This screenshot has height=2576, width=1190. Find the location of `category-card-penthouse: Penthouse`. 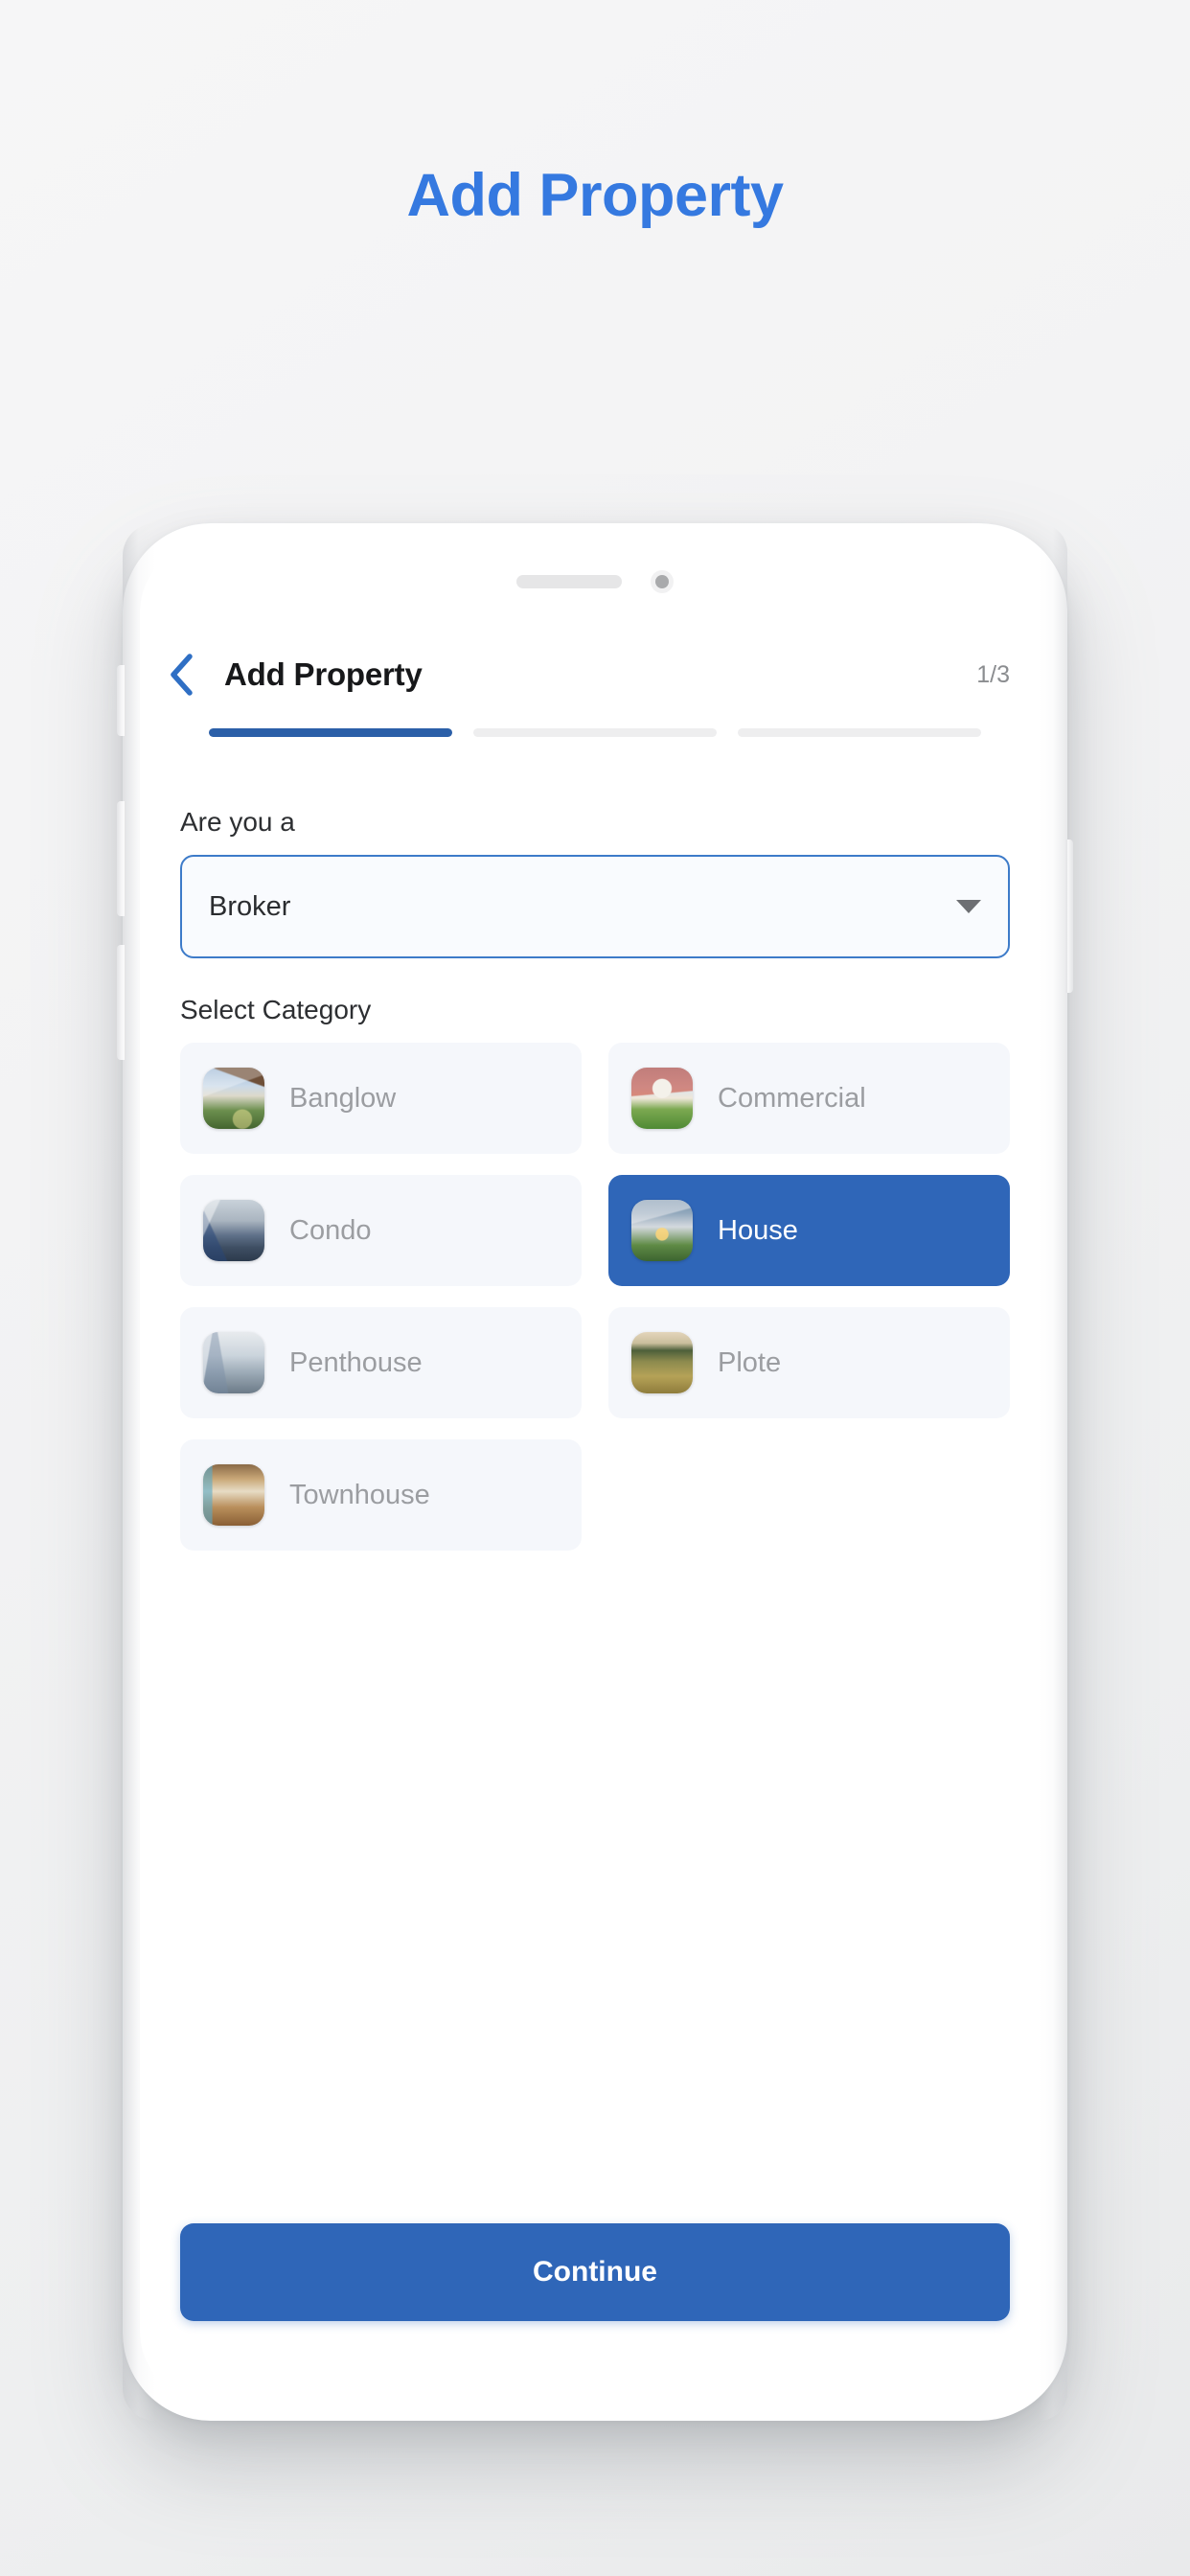

category-card-penthouse: Penthouse is located at coordinates (381, 1362).